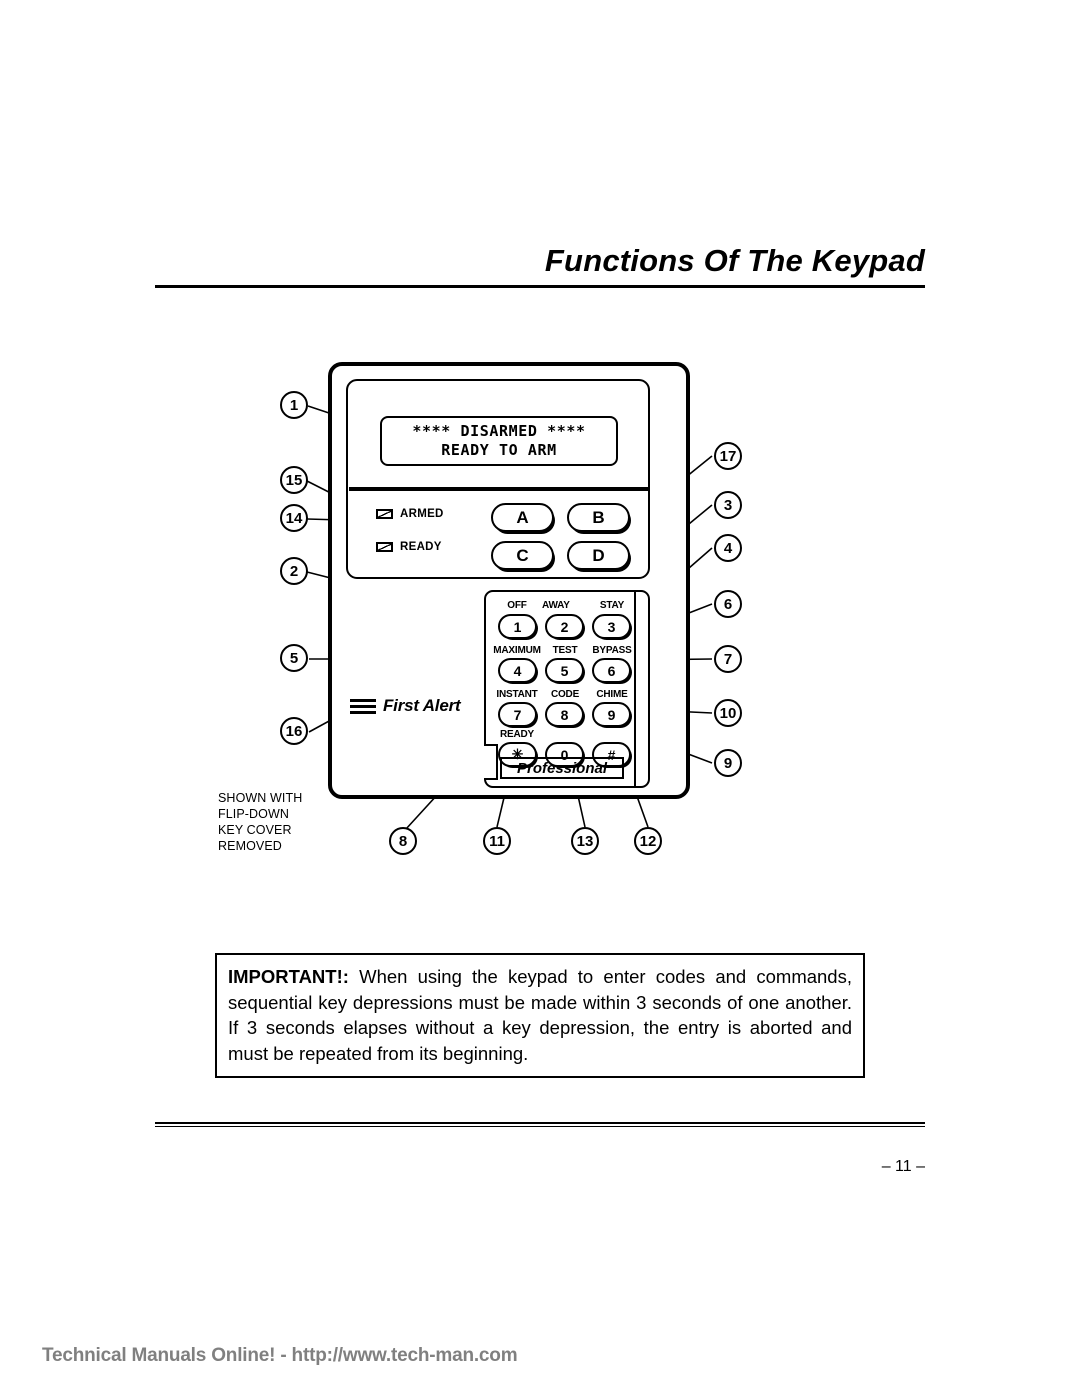  Describe the element at coordinates (516, 734) in the screenshot. I see `key-caption-ready: READY` at that location.